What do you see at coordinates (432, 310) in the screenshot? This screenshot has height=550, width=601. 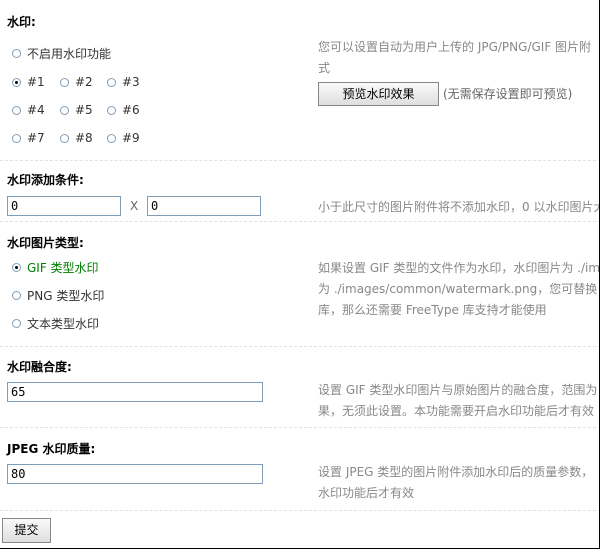 I see `type-desc-line: 库，那么还需要 FreeType 库支持才能使用` at bounding box center [432, 310].